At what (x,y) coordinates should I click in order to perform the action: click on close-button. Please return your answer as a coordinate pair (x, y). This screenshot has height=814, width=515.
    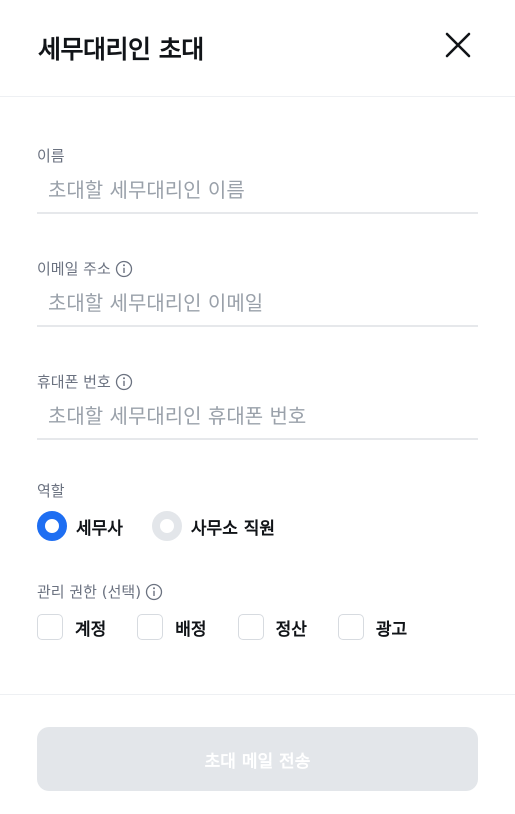
    Looking at the image, I should click on (458, 45).